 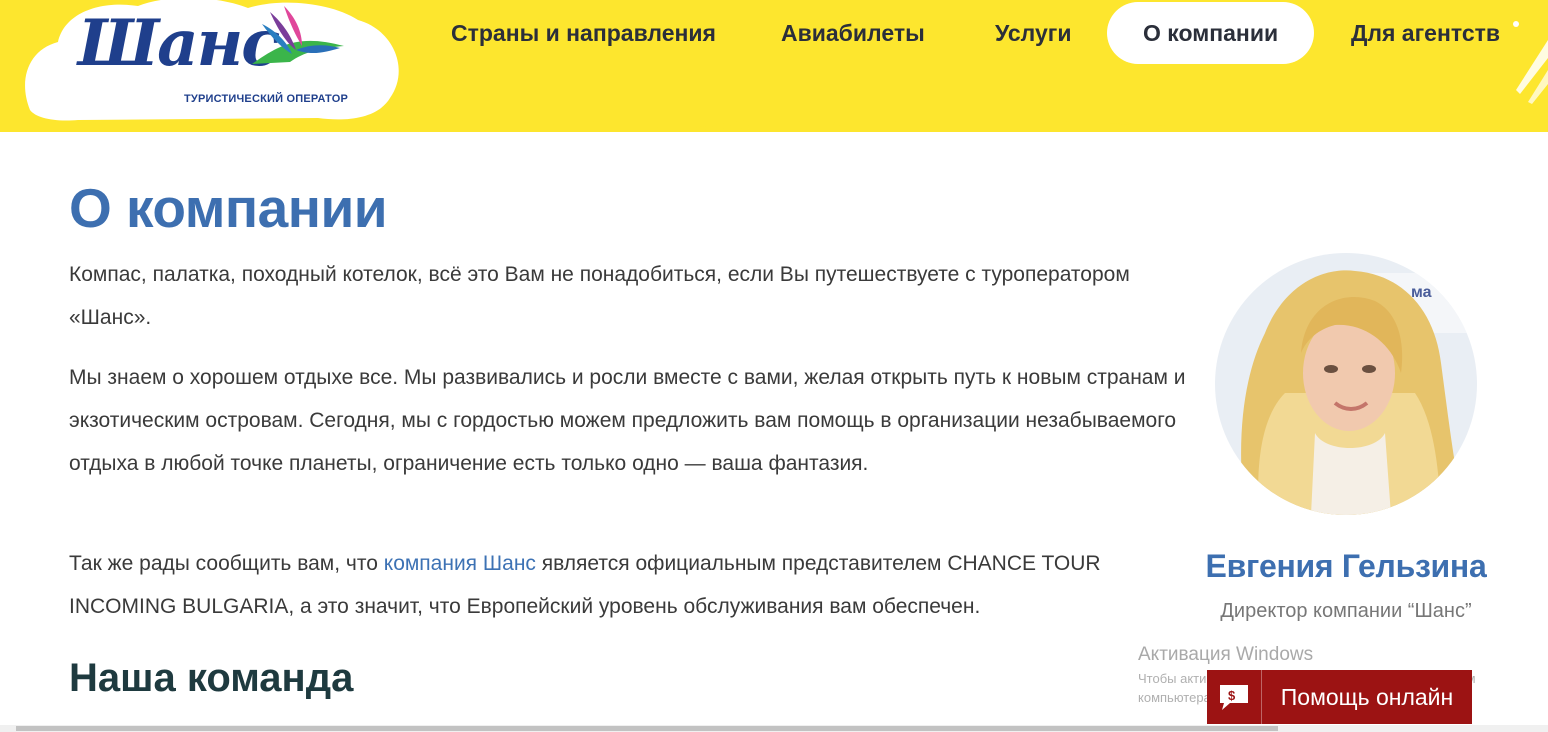 I want to click on team-section-title: Наша команда, so click(x=211, y=678).